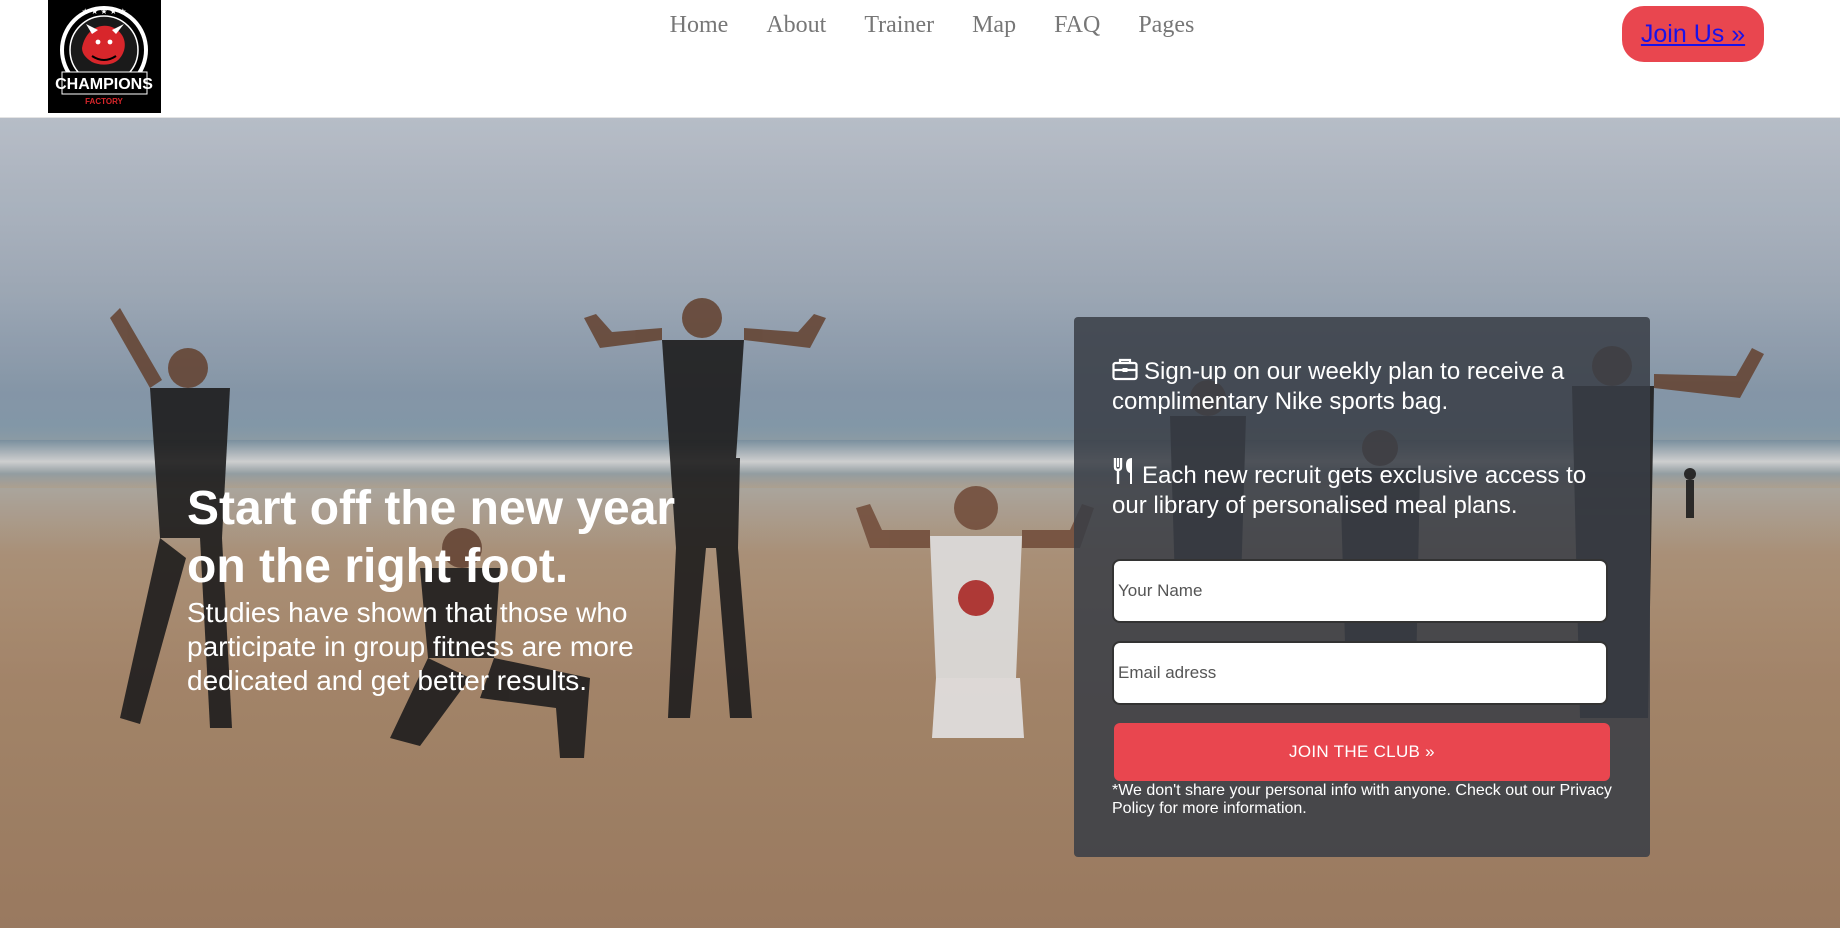 The image size is (1840, 931). Describe the element at coordinates (1124, 474) in the screenshot. I see `utensils-icon` at that location.